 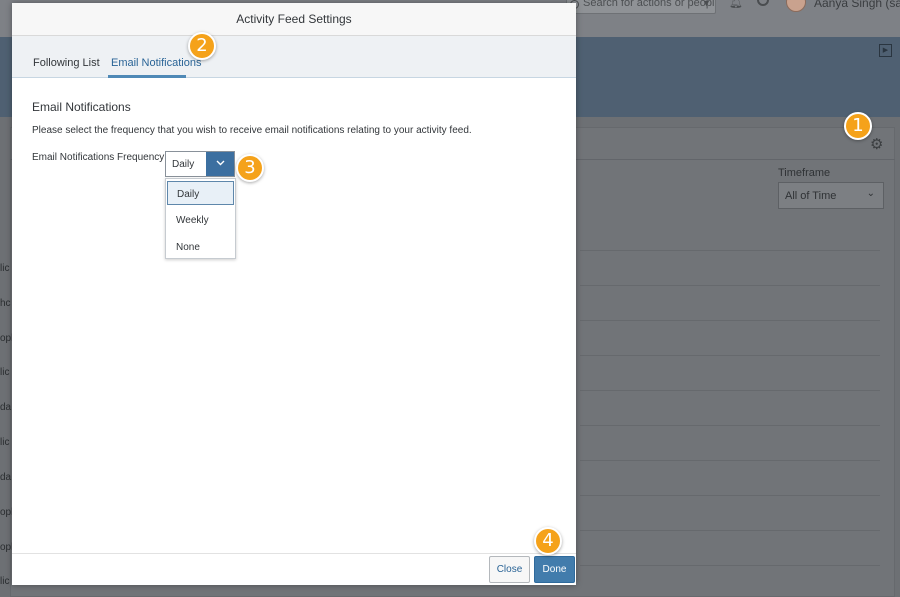 I want to click on timeframe-select: All of Time ⌄, so click(x=831, y=195).